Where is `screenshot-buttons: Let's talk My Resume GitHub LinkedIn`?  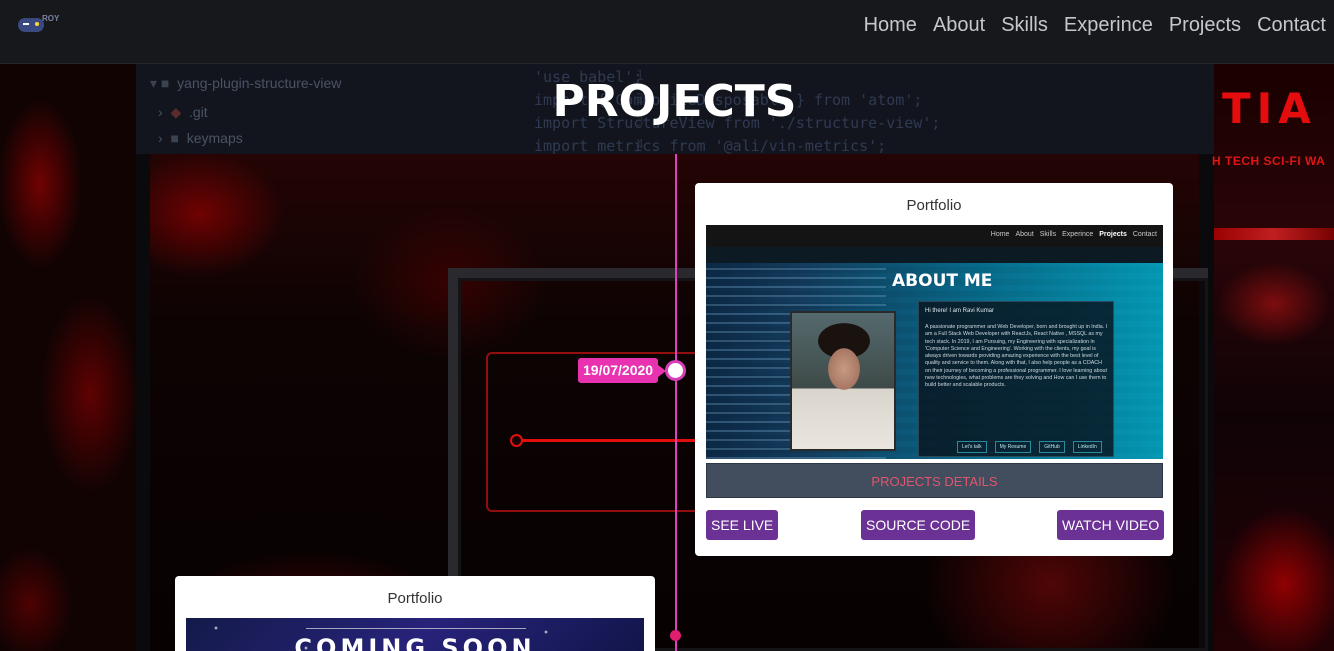
screenshot-buttons: Let's talk My Resume GitHub LinkedIn is located at coordinates (1029, 447).